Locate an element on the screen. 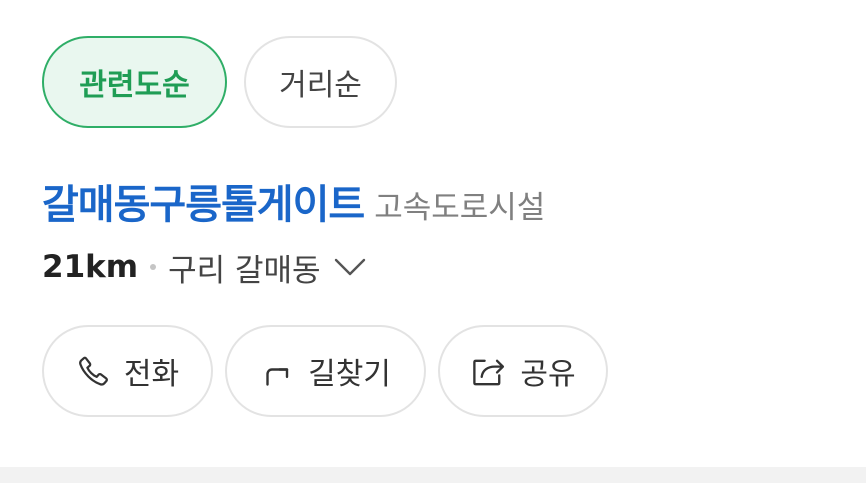 Image resolution: width=866 pixels, height=483 pixels. action-buttons: 전화 길찾기 공유 is located at coordinates (325, 371).